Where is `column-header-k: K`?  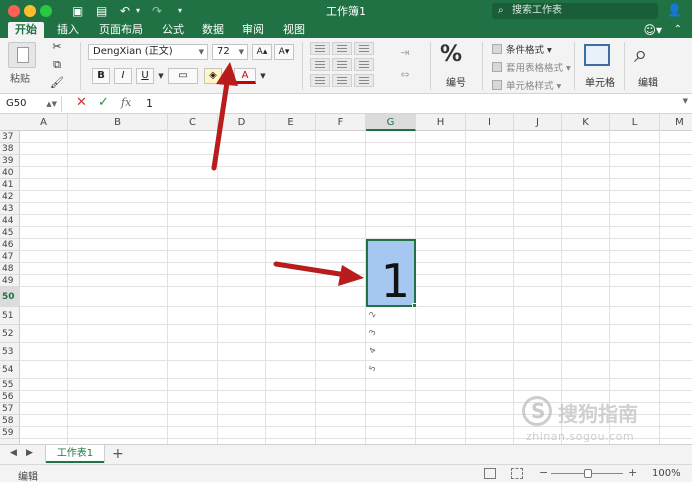
column-header-k: K is located at coordinates (586, 122).